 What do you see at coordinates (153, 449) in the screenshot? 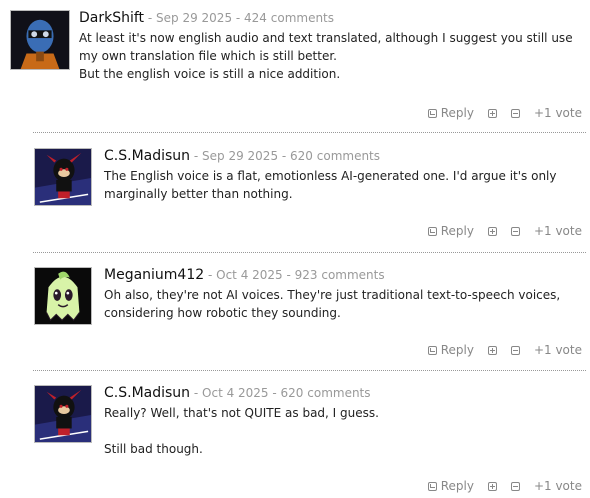
I see `comment-line: Still bad though.` at bounding box center [153, 449].